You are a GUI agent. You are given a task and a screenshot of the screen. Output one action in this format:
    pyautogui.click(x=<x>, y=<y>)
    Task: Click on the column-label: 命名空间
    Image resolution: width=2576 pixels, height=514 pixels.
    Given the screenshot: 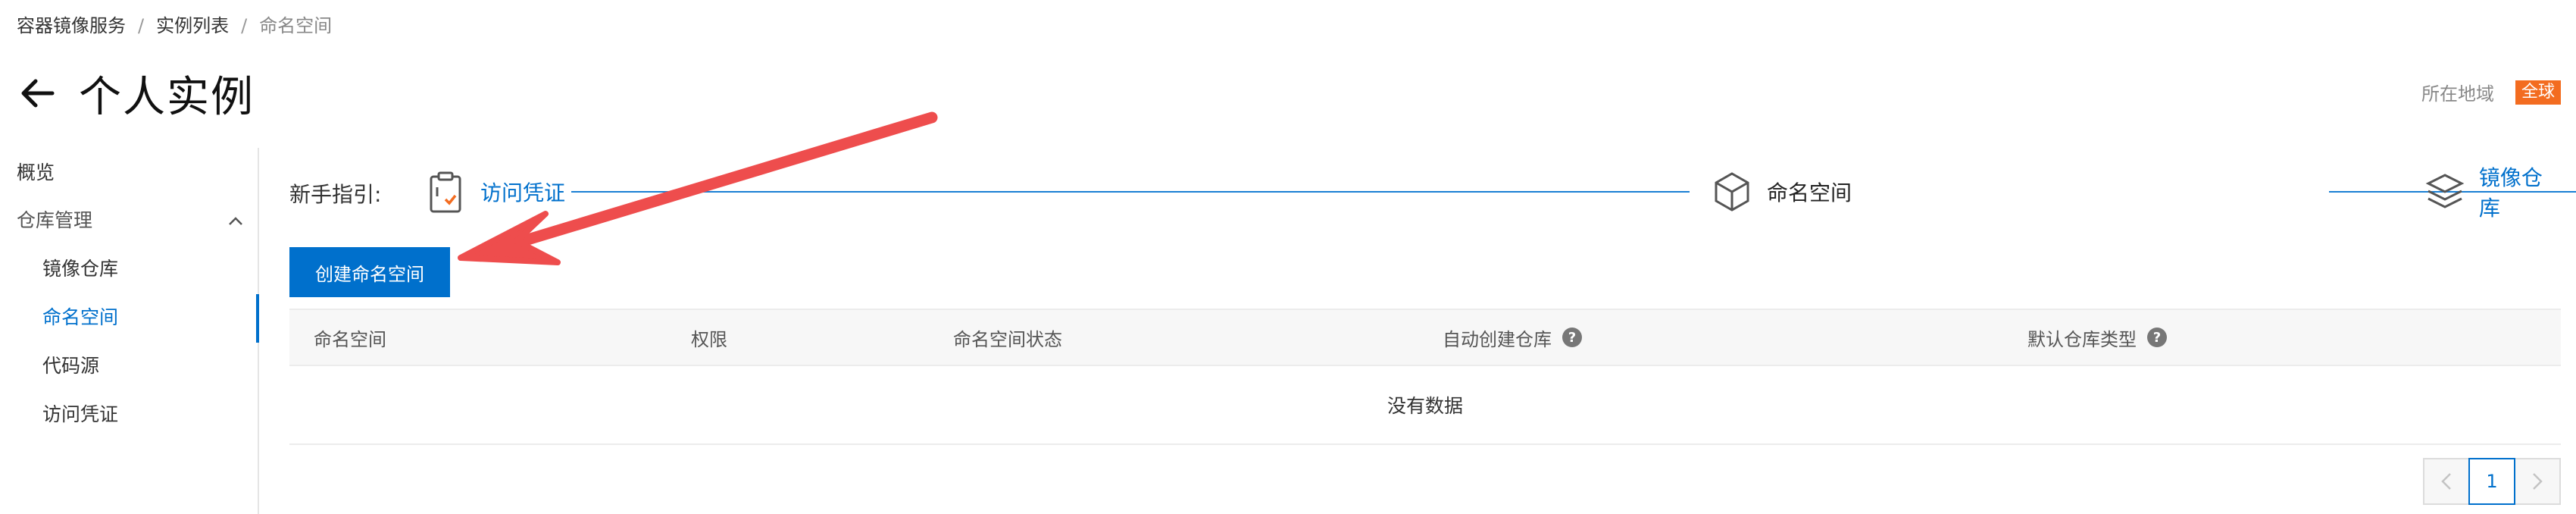 What is the action you would take?
    pyautogui.click(x=350, y=339)
    